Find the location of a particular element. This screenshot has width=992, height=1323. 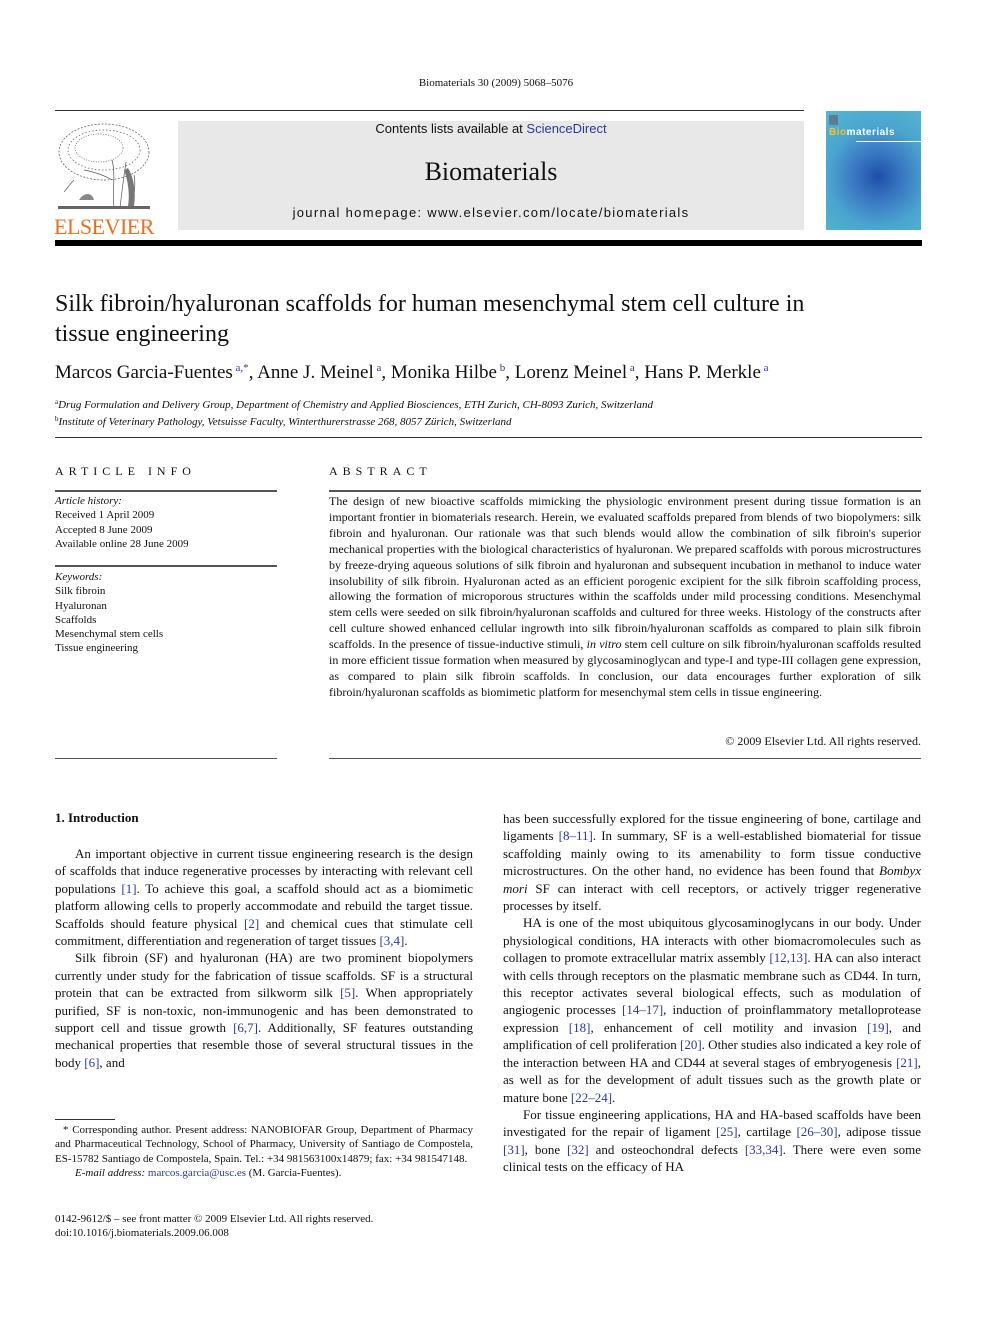

citation-link: [14–17] is located at coordinates (642, 1009).